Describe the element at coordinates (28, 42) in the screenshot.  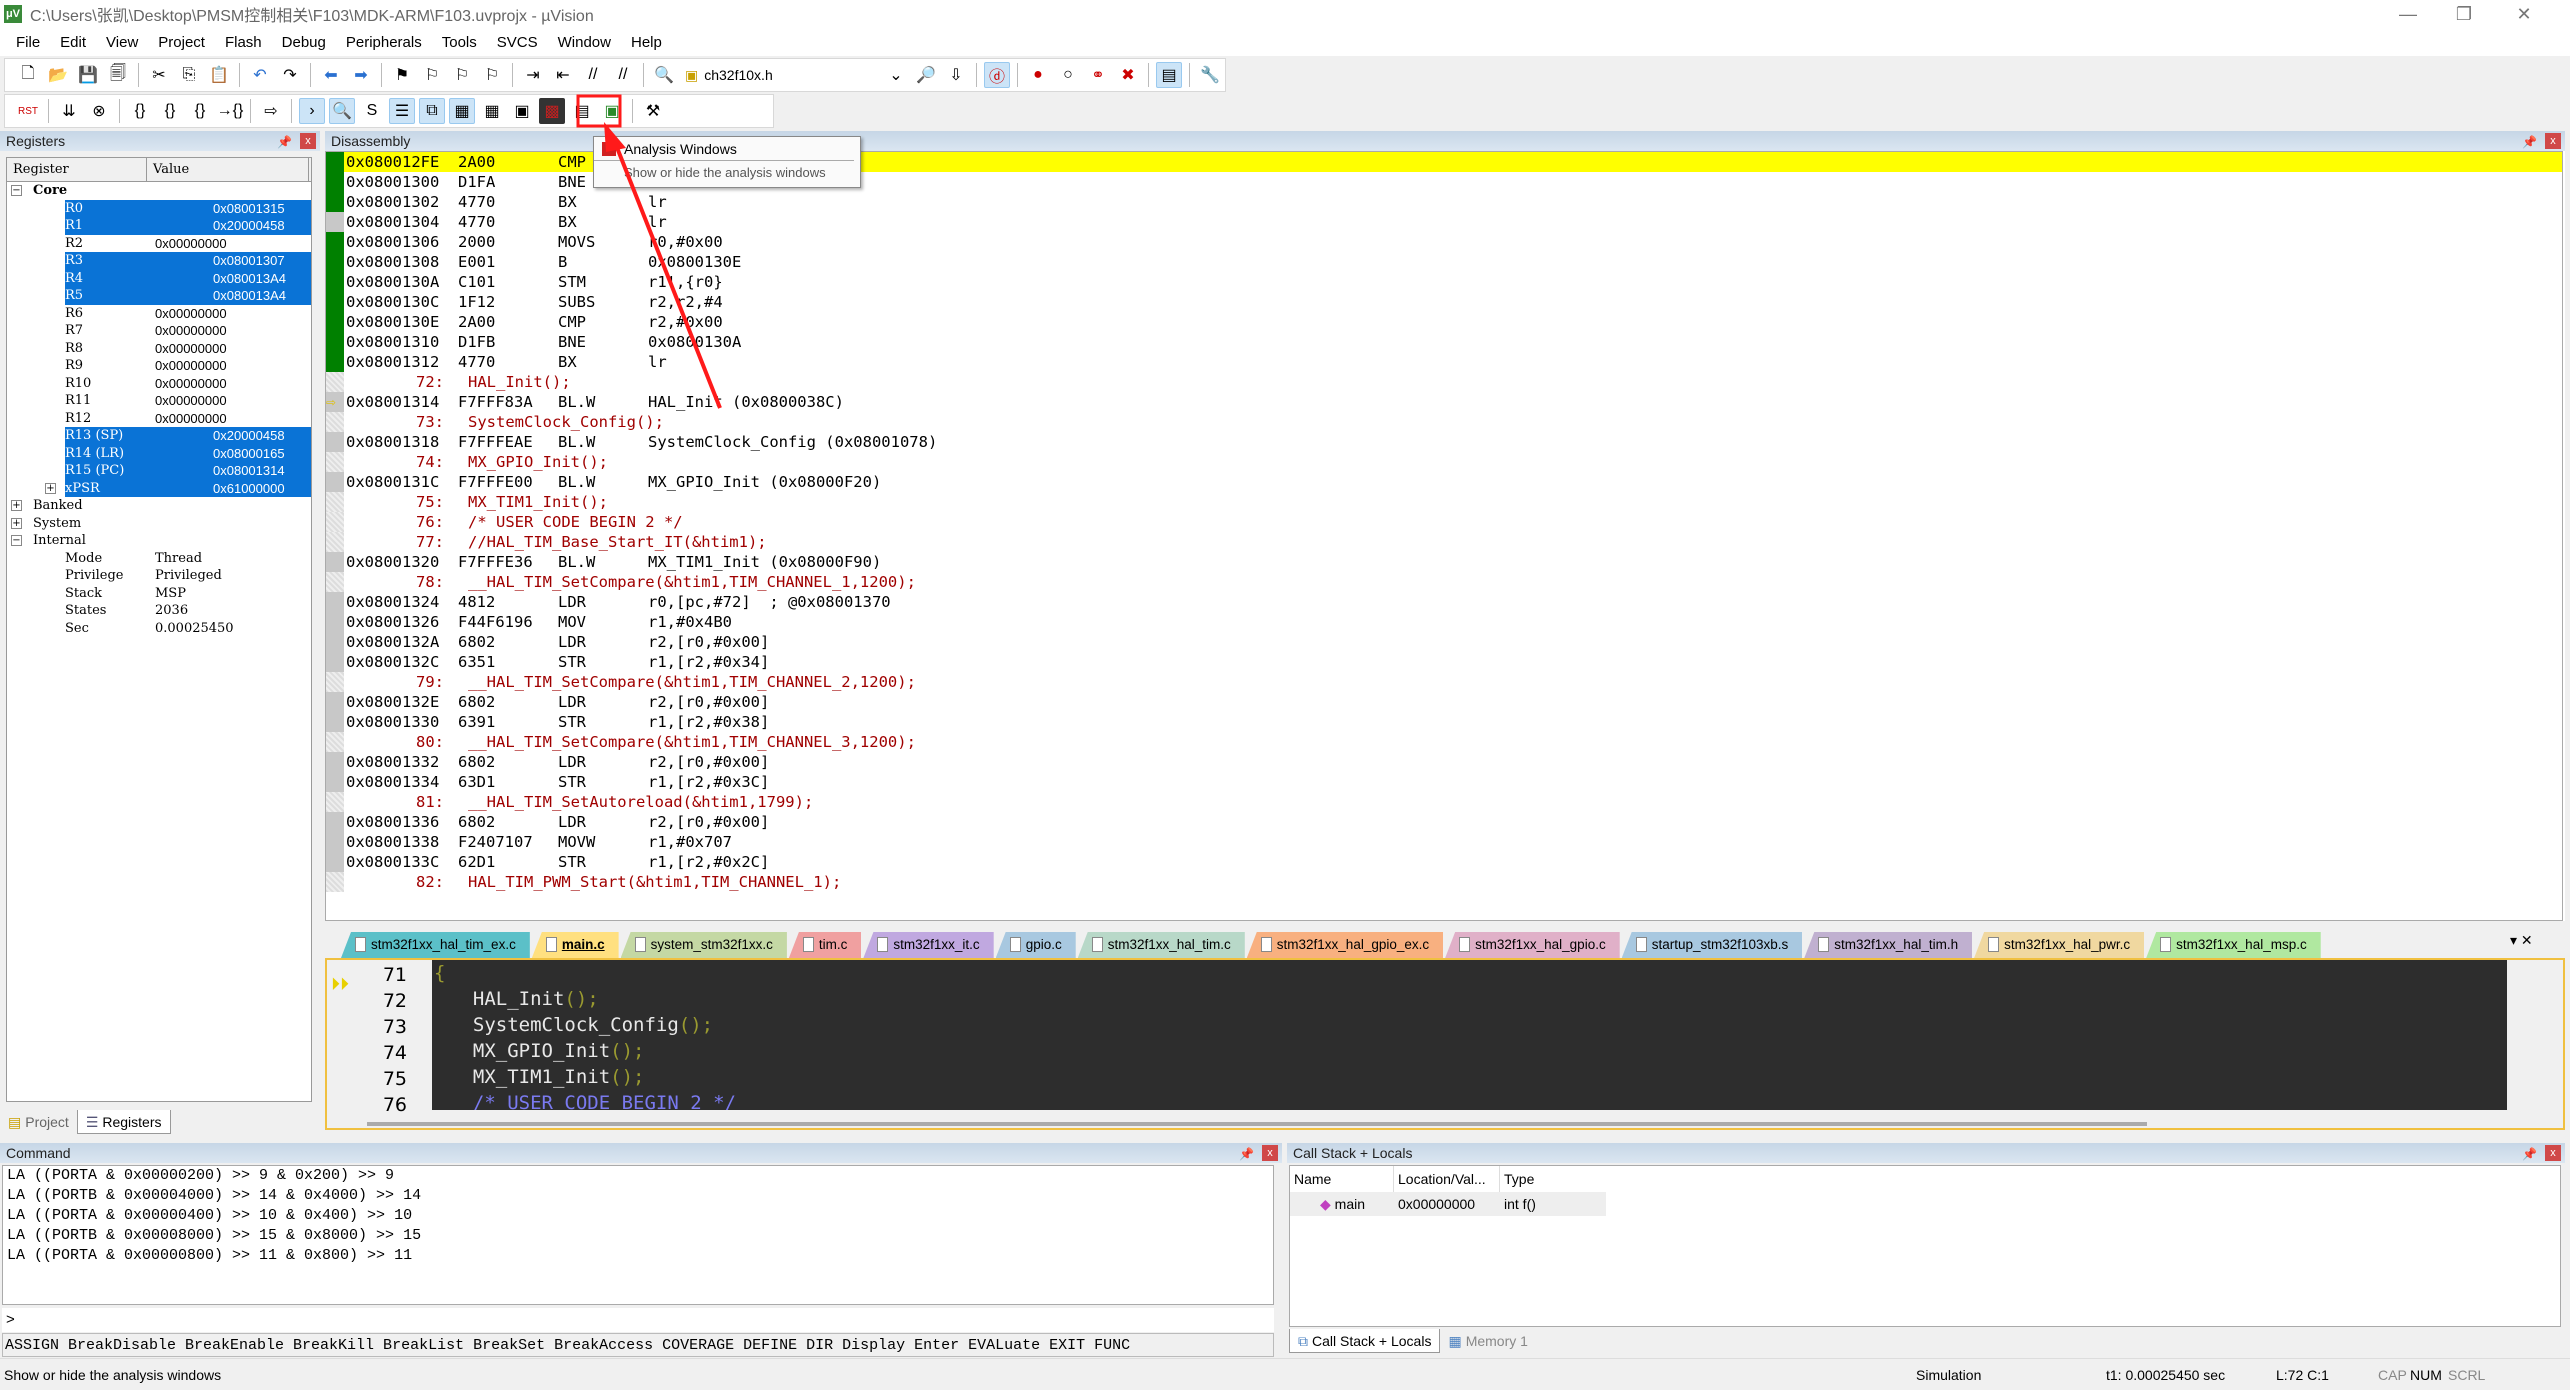
I see `menu-file: File` at that location.